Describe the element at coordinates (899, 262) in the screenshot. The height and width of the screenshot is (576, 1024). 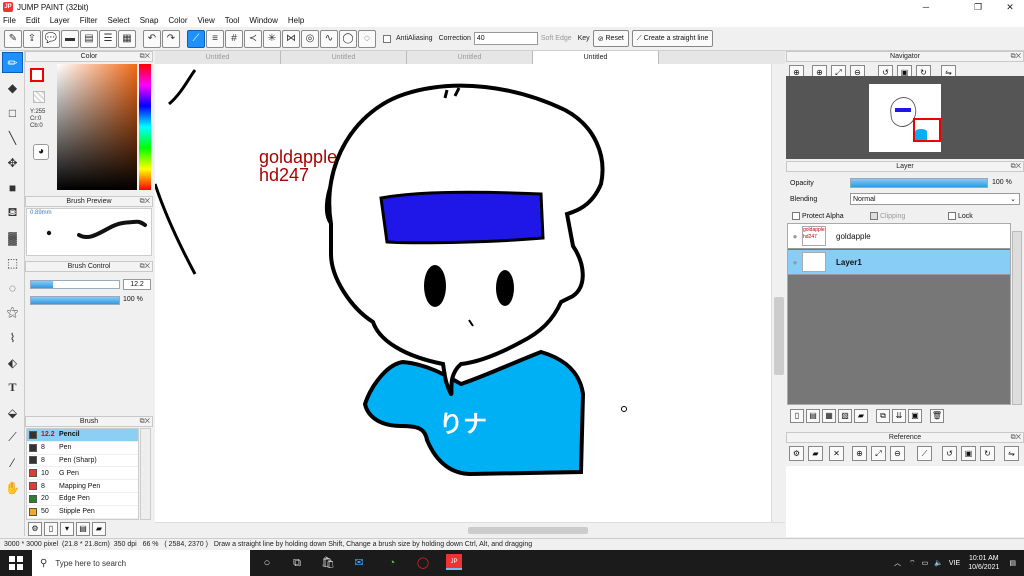
I see `layer-row: ● Layer1` at that location.